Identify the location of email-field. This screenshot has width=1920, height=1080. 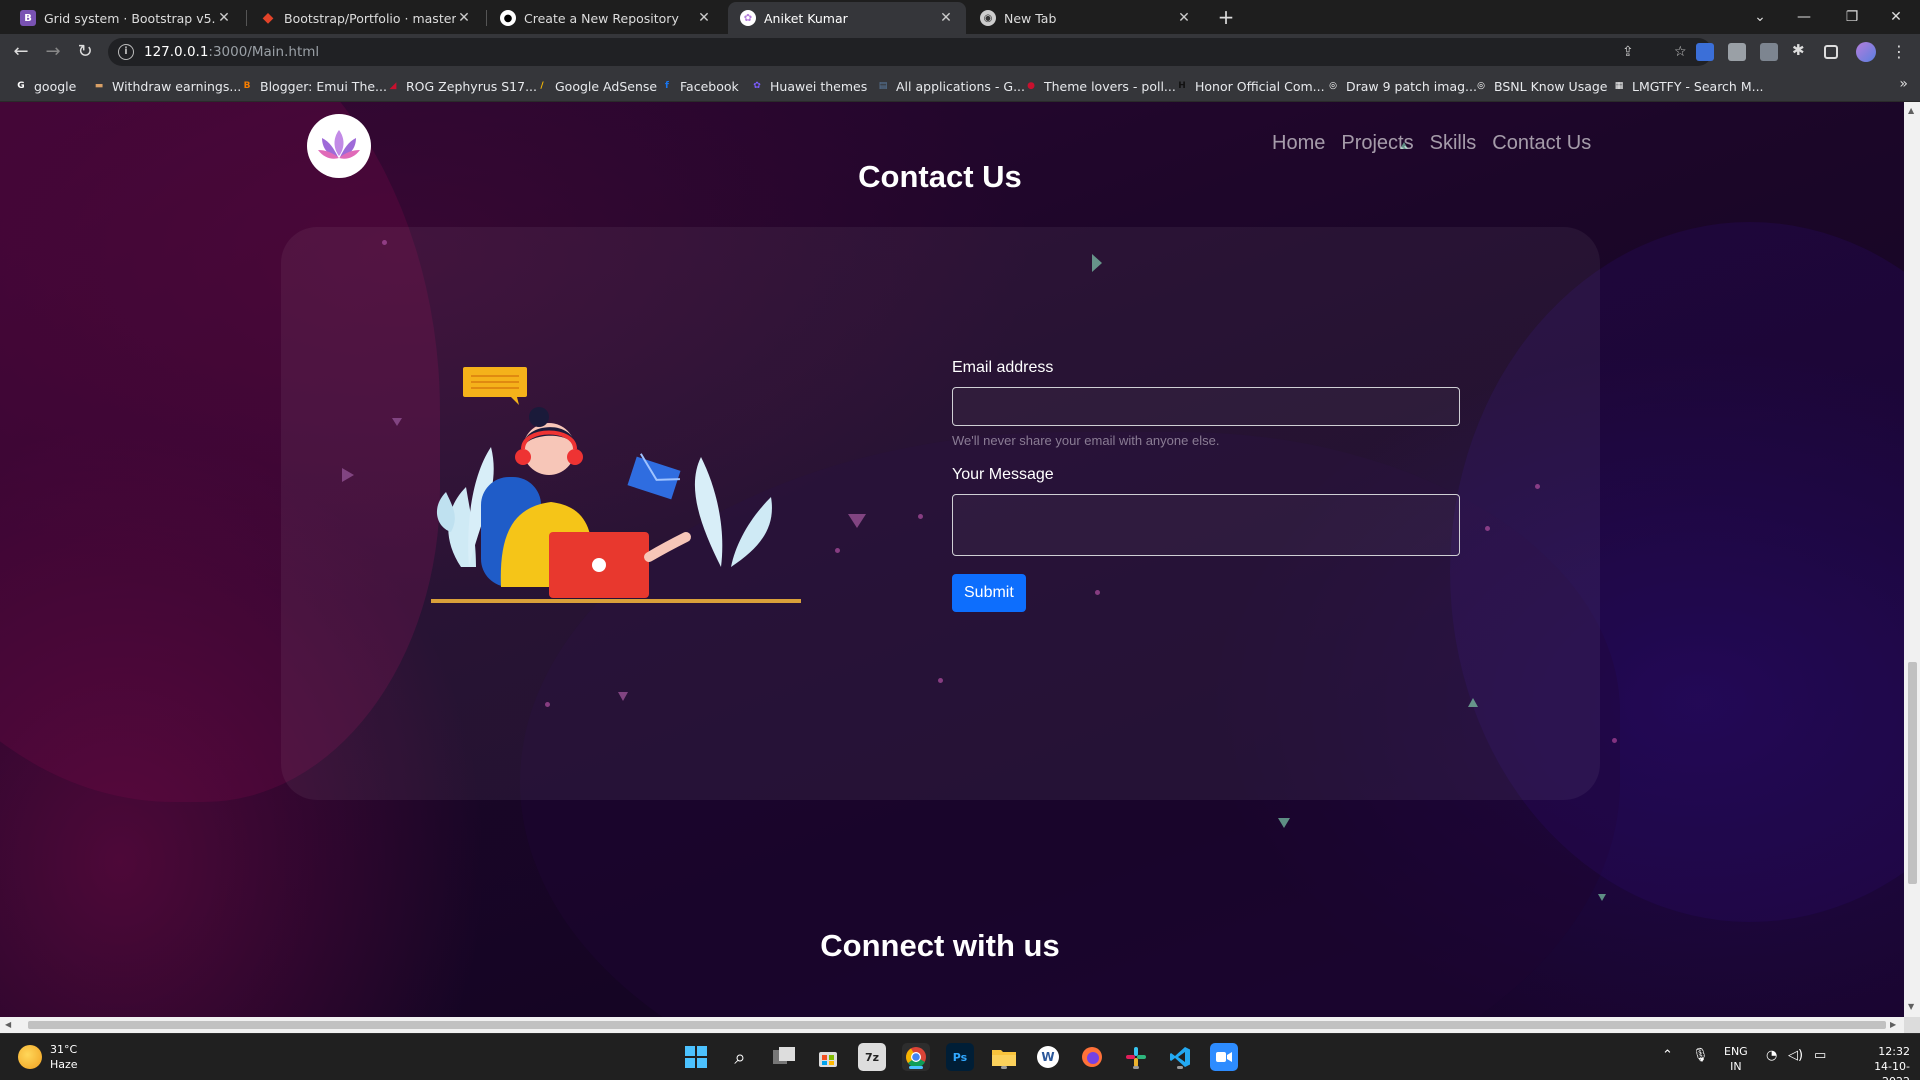
(1206, 406).